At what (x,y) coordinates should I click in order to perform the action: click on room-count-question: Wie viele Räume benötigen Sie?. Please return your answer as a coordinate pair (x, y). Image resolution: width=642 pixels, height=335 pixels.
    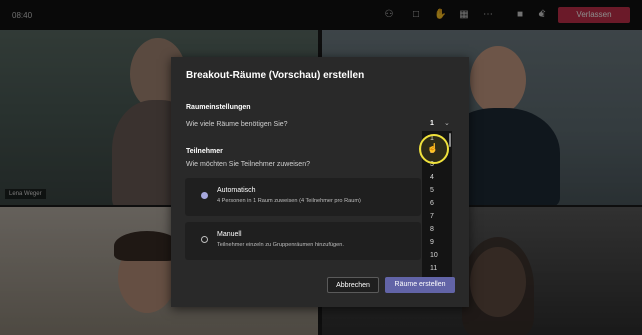
    Looking at the image, I should click on (237, 124).